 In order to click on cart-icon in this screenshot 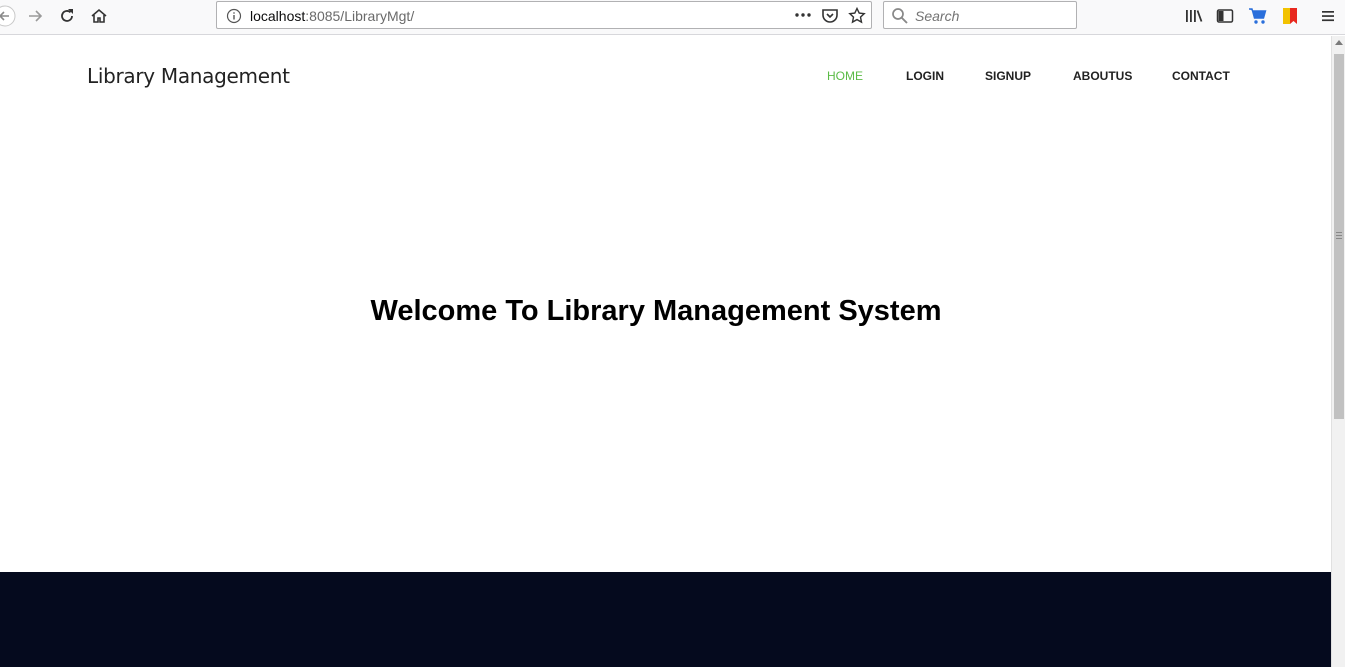, I will do `click(1258, 16)`.